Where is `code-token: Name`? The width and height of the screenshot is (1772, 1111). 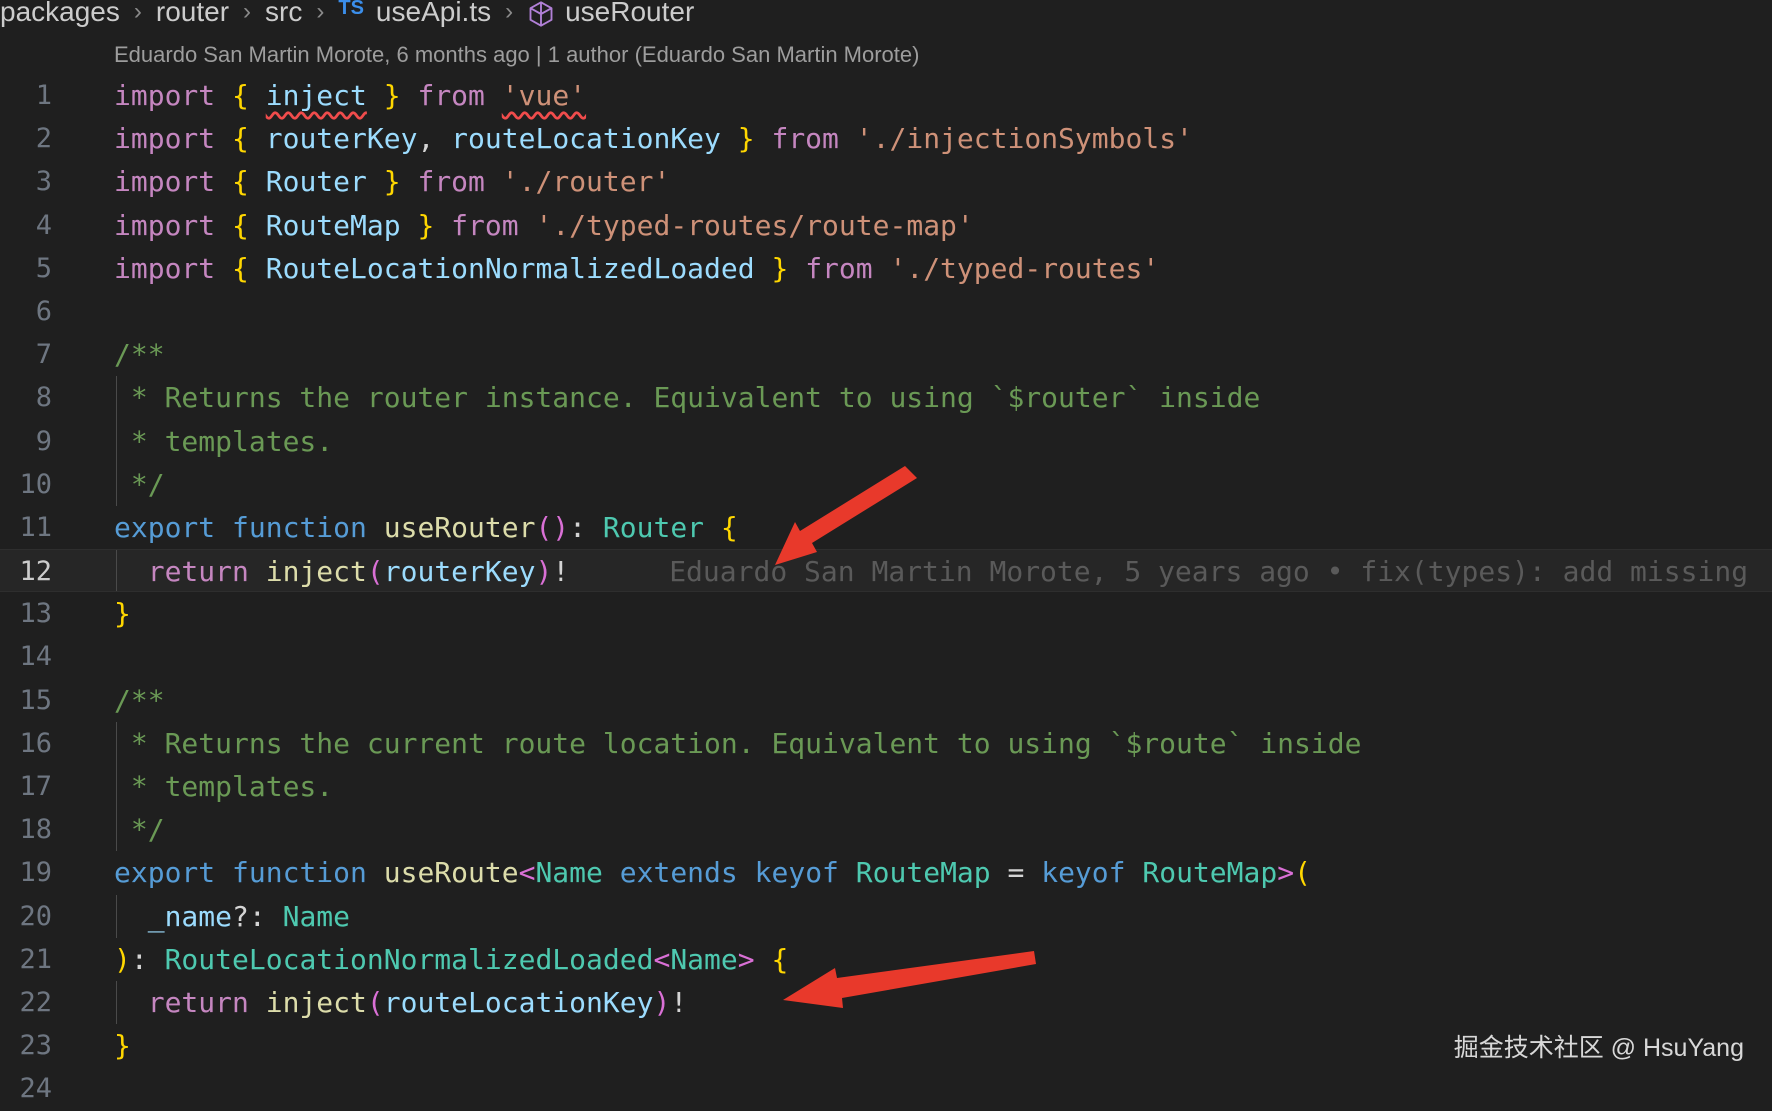 code-token: Name is located at coordinates (704, 959).